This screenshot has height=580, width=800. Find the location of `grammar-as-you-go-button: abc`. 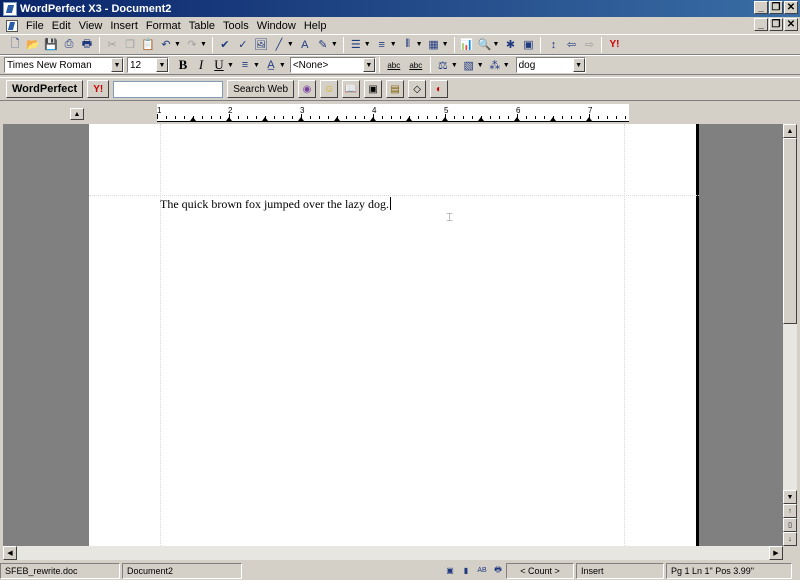

grammar-as-you-go-button: abc is located at coordinates (416, 65).